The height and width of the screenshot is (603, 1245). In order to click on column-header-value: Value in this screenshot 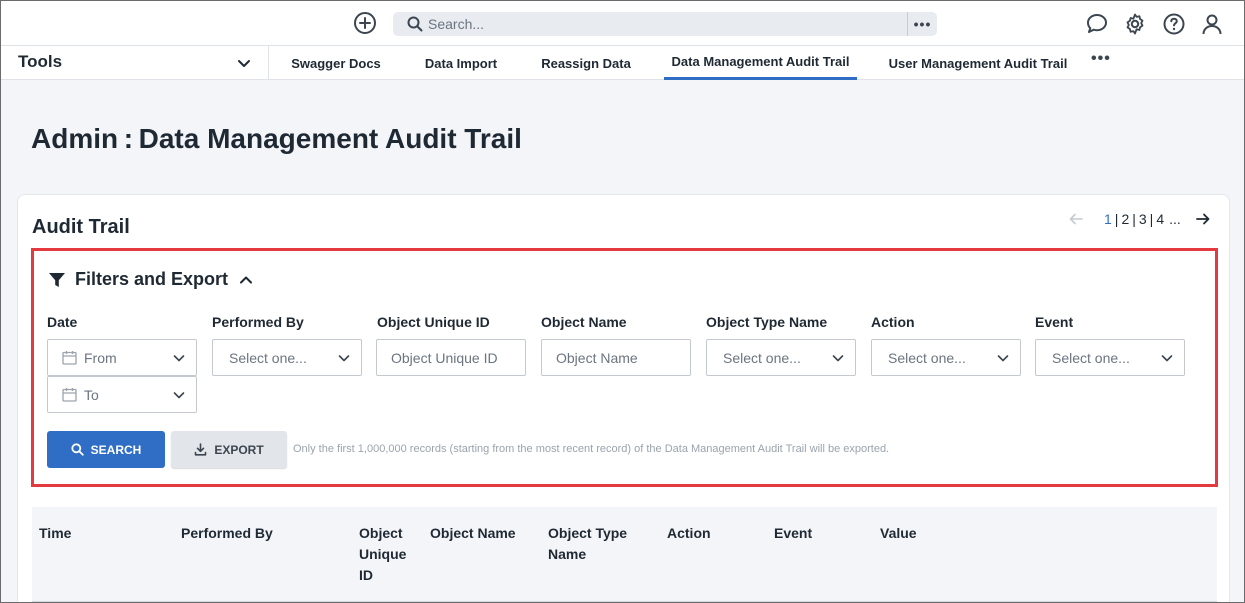, I will do `click(898, 533)`.